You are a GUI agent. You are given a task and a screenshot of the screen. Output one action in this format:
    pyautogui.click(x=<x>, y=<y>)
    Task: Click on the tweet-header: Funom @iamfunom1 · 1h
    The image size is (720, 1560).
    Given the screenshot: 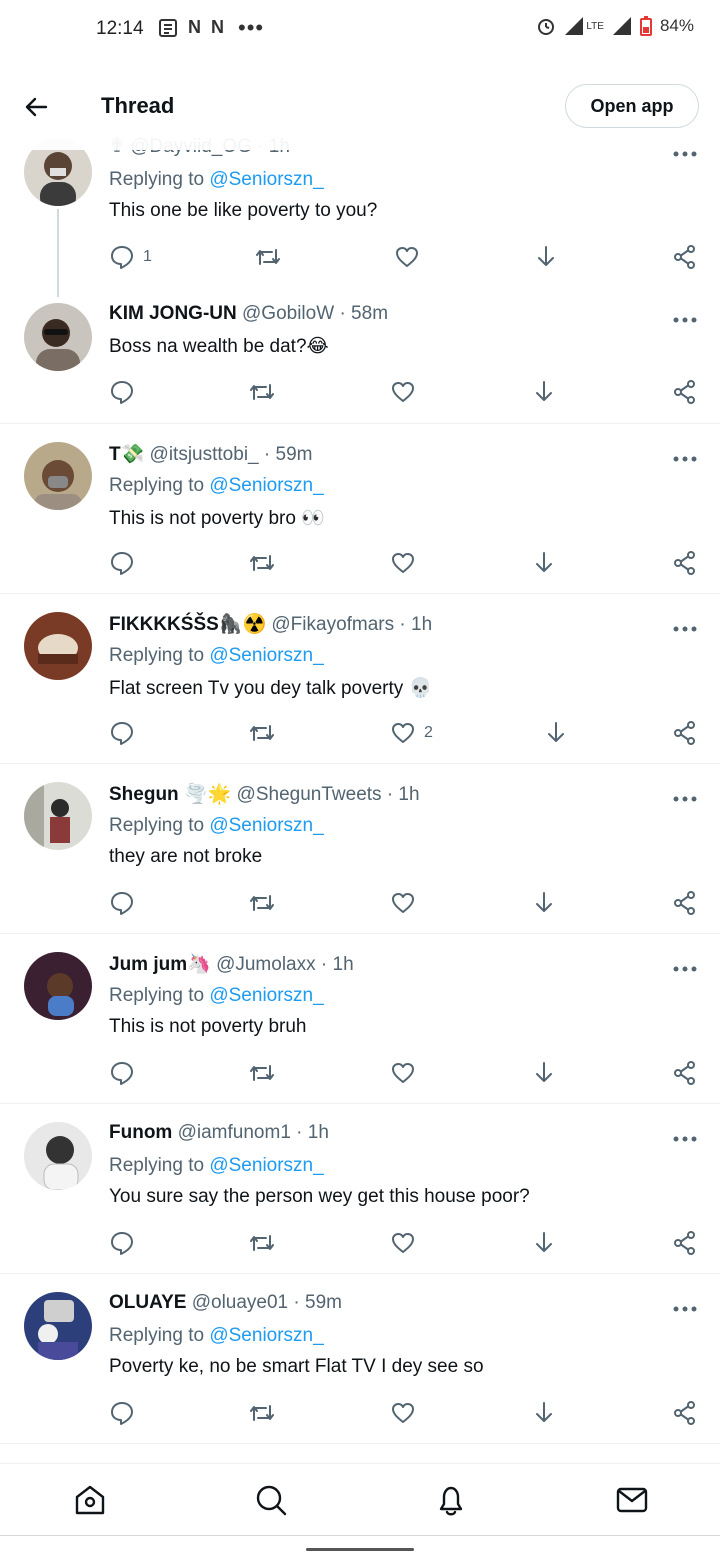 What is the action you would take?
    pyautogui.click(x=219, y=1133)
    